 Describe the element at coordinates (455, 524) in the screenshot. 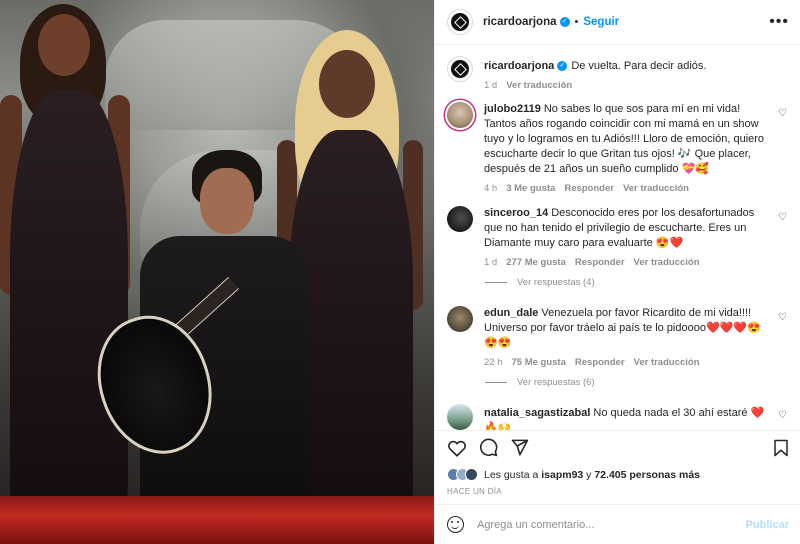

I see `emoji-picker-icon` at that location.